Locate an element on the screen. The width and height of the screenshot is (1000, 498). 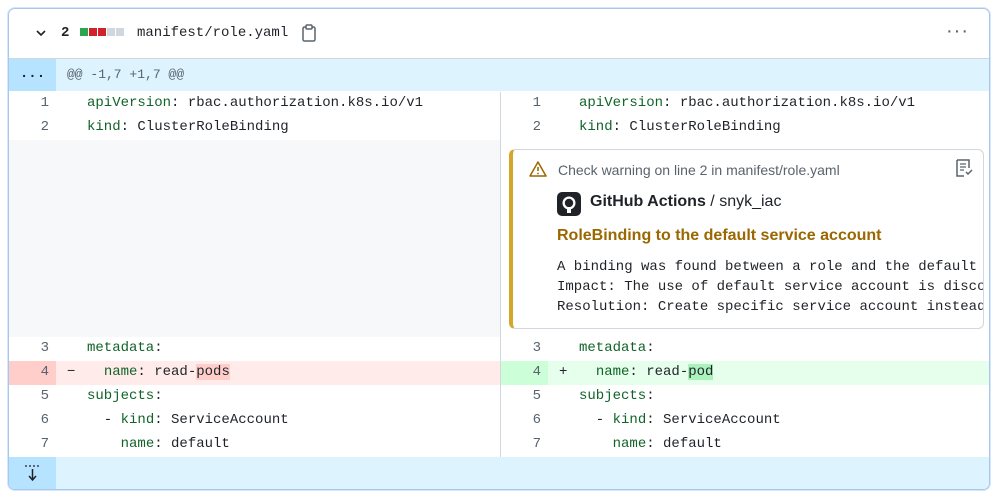
right-line: 2 kind: ClusterRoleBinding is located at coordinates (744, 128).